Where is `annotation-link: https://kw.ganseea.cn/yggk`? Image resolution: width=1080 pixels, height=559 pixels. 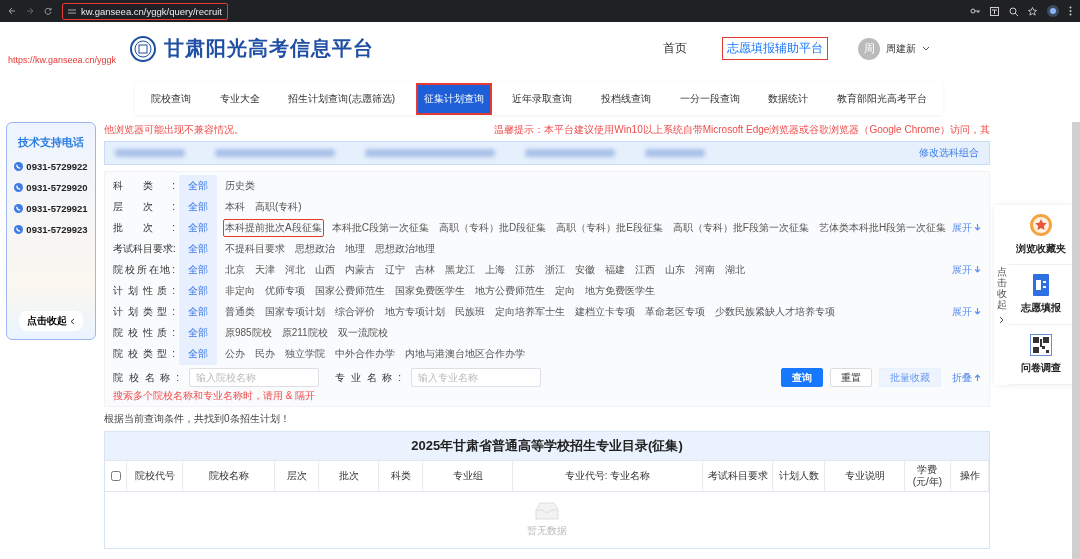 annotation-link: https://kw.ganseea.cn/yggk is located at coordinates (69, 59).